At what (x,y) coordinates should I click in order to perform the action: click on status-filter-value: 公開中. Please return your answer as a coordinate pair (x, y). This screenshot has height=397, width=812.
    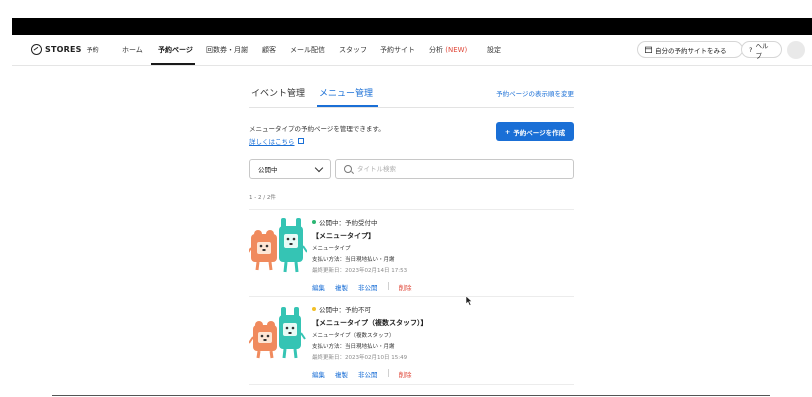
    Looking at the image, I should click on (268, 170).